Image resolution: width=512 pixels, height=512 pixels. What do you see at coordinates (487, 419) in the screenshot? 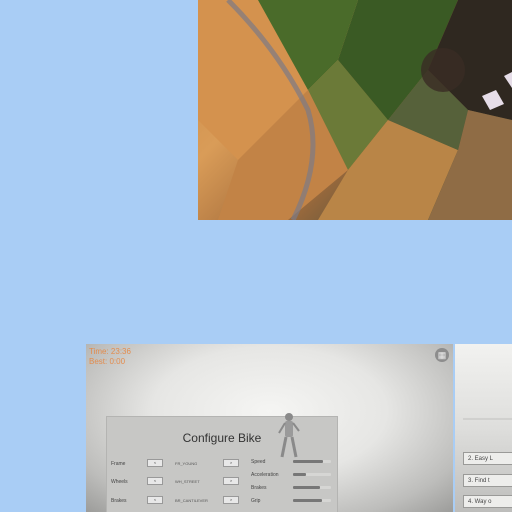
I see `list-divider` at bounding box center [487, 419].